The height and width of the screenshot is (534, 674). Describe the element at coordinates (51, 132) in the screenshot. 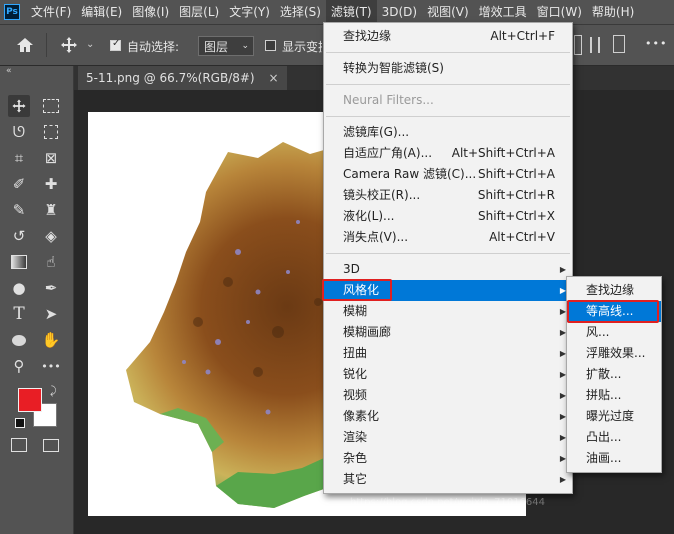

I see `object-select-tool` at that location.